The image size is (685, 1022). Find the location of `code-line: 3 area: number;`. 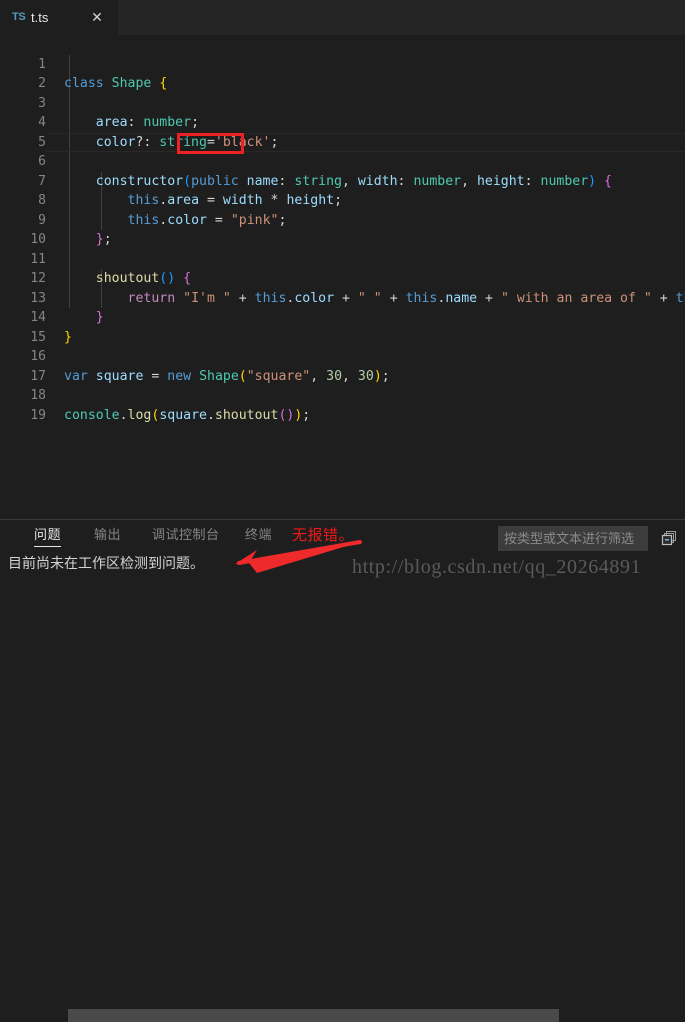

code-line: 3 area: number; is located at coordinates (342, 102).